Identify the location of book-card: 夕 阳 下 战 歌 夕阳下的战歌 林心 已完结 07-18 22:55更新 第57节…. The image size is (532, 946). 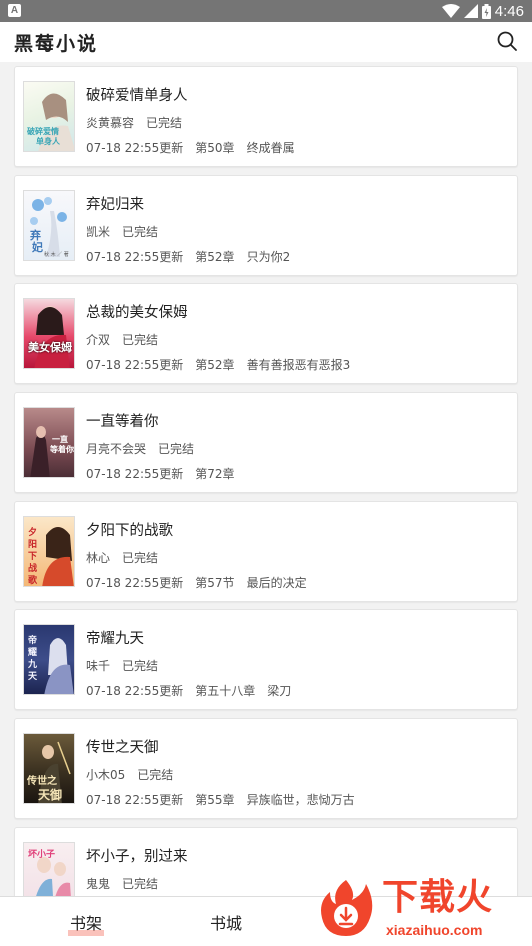
(266, 551).